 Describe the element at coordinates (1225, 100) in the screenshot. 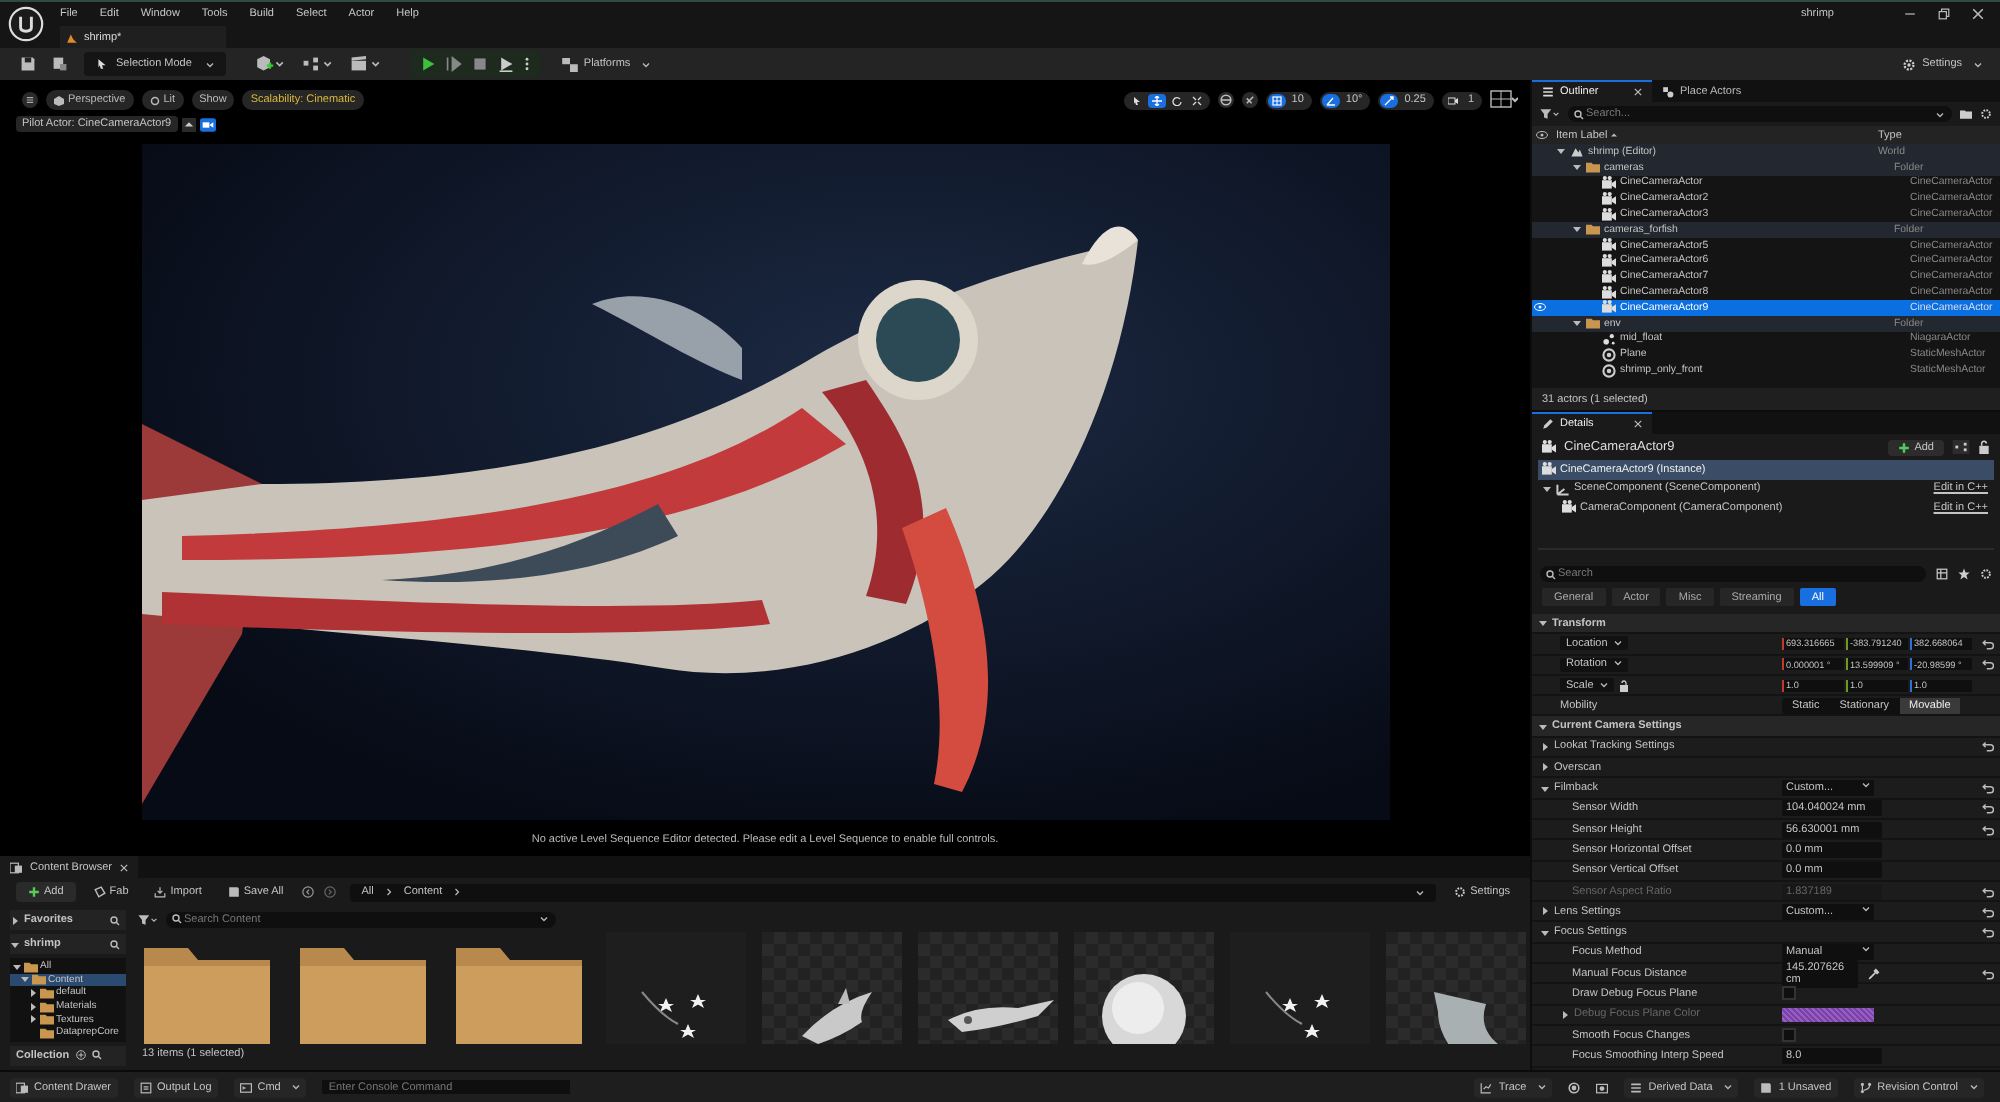

I see `globe-icon` at that location.